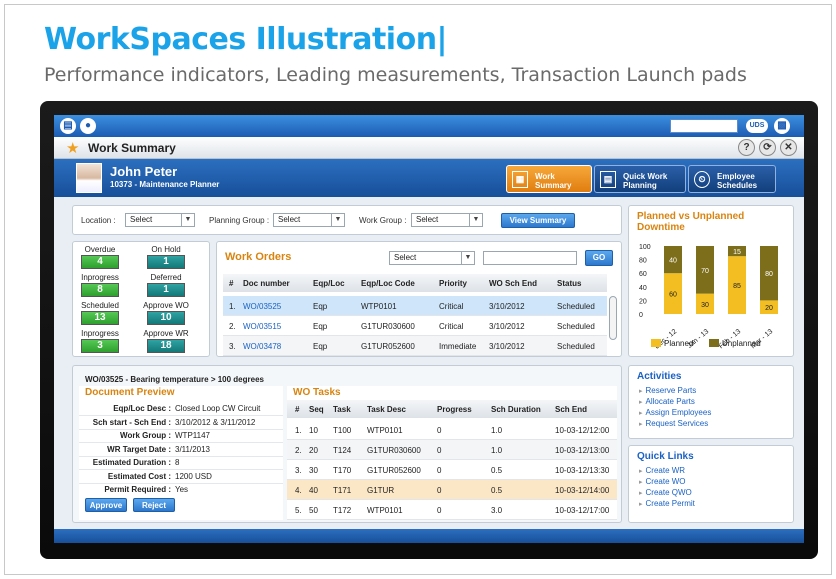 The image size is (836, 579). Describe the element at coordinates (166, 346) in the screenshot. I see `kpi-value-button: 18` at that location.